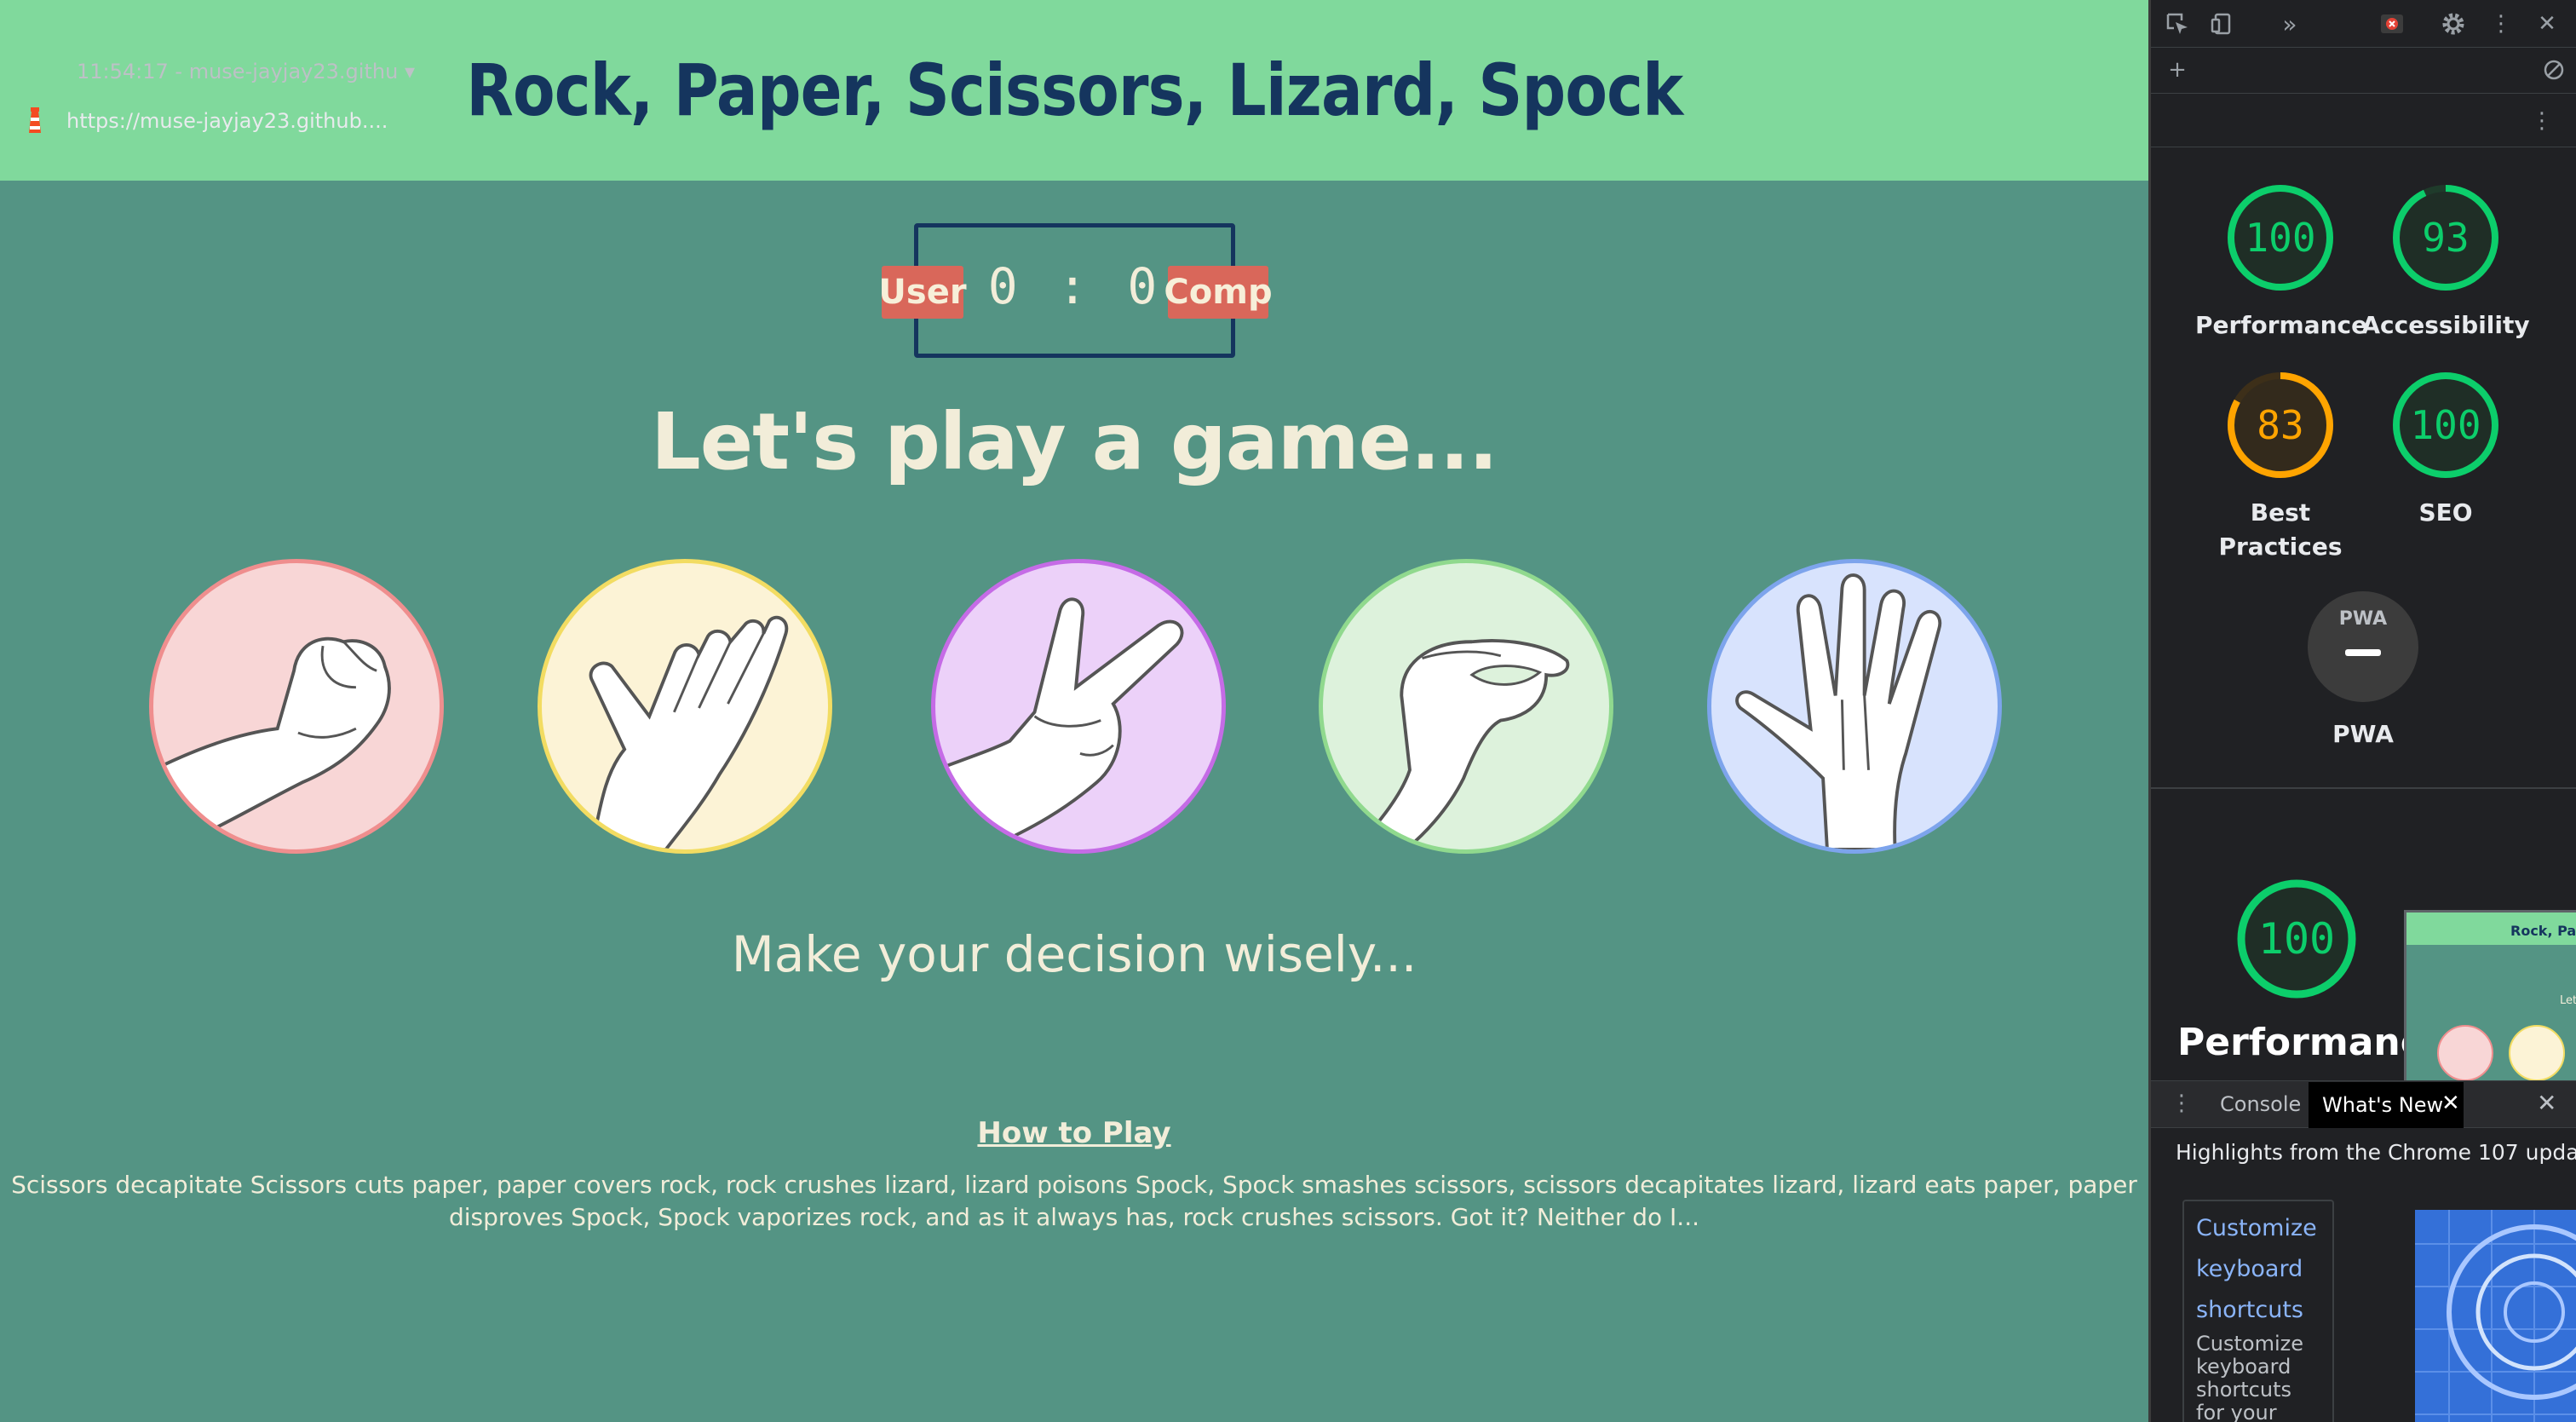 The height and width of the screenshot is (1422, 2576). What do you see at coordinates (2363, 734) in the screenshot?
I see `pwa-label: PWA` at bounding box center [2363, 734].